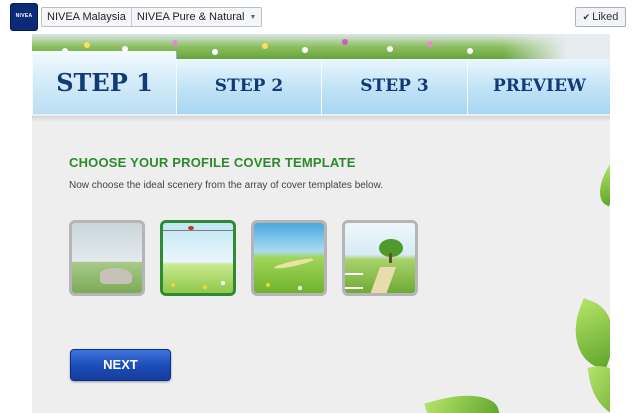 This screenshot has width=640, height=413. What do you see at coordinates (605, 17) in the screenshot?
I see `liked-label: Liked` at bounding box center [605, 17].